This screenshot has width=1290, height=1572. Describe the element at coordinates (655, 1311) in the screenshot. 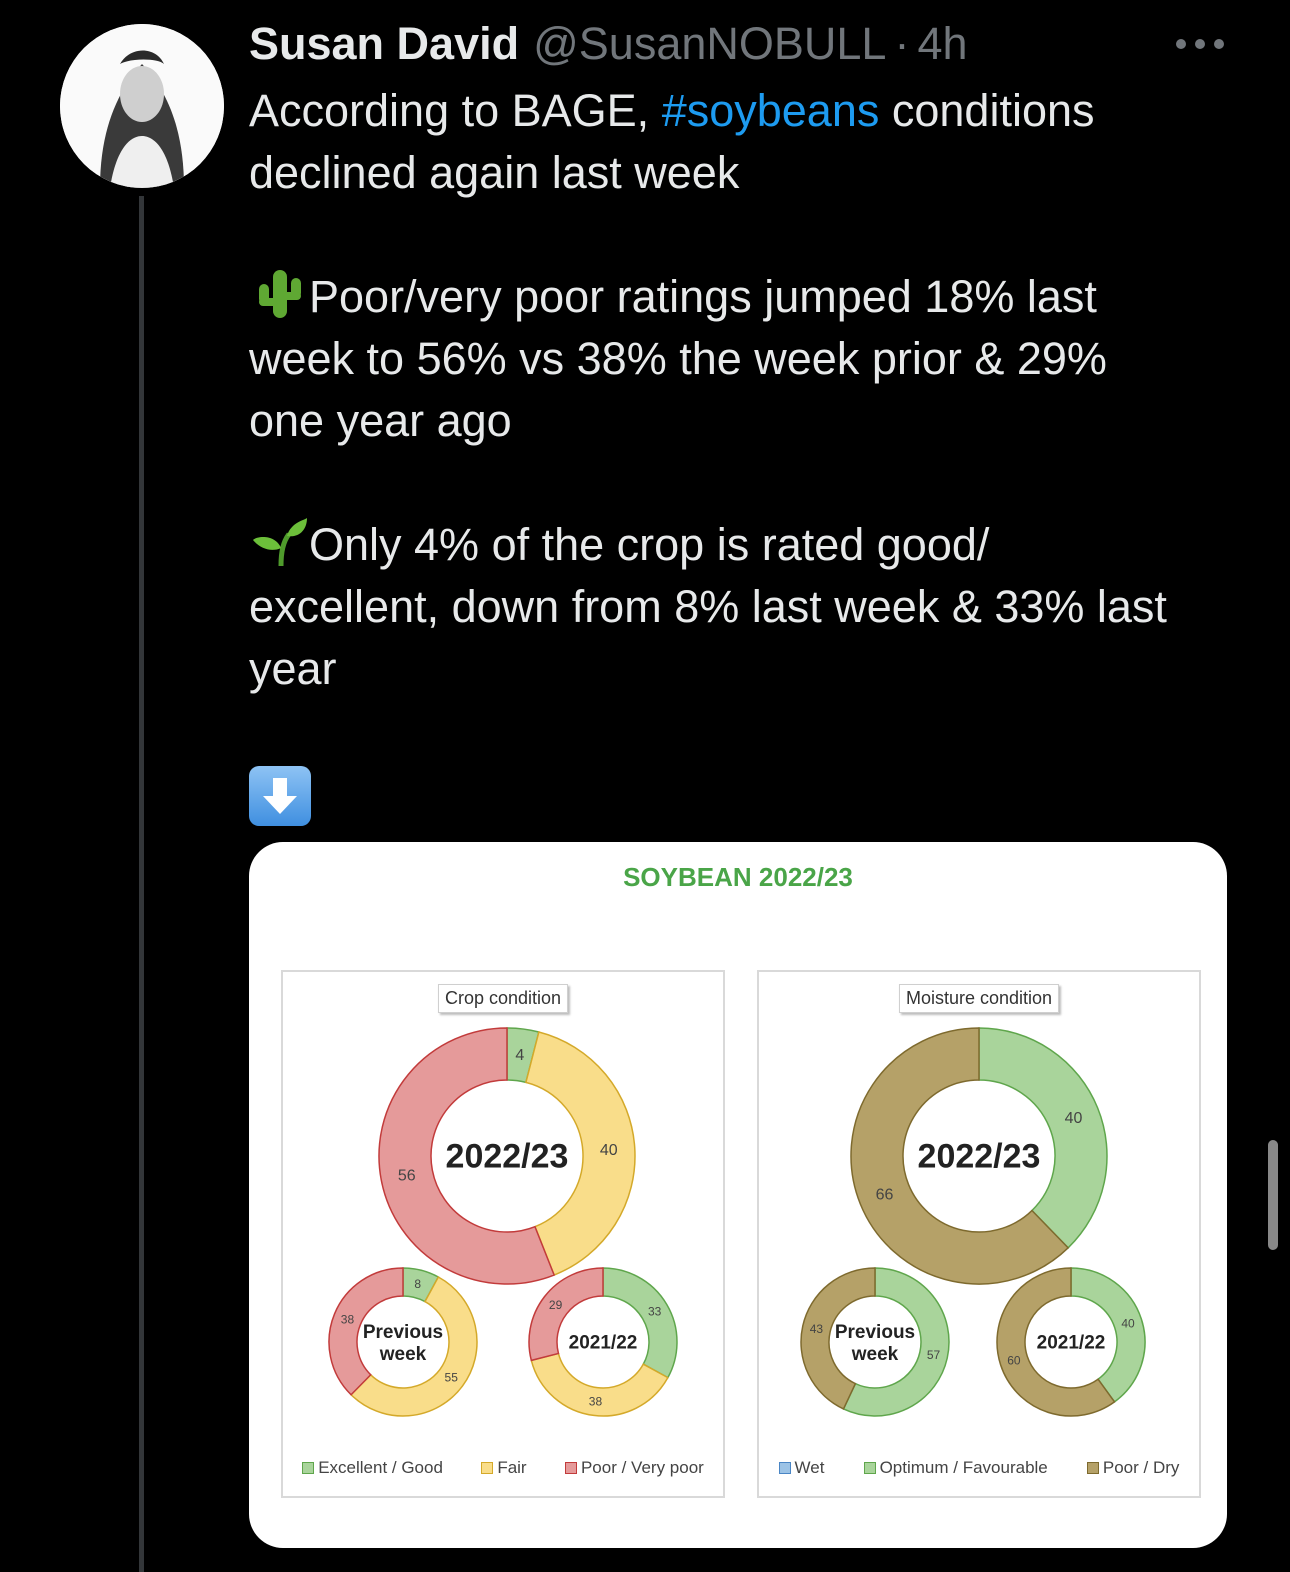

I see `data-label: 33` at that location.